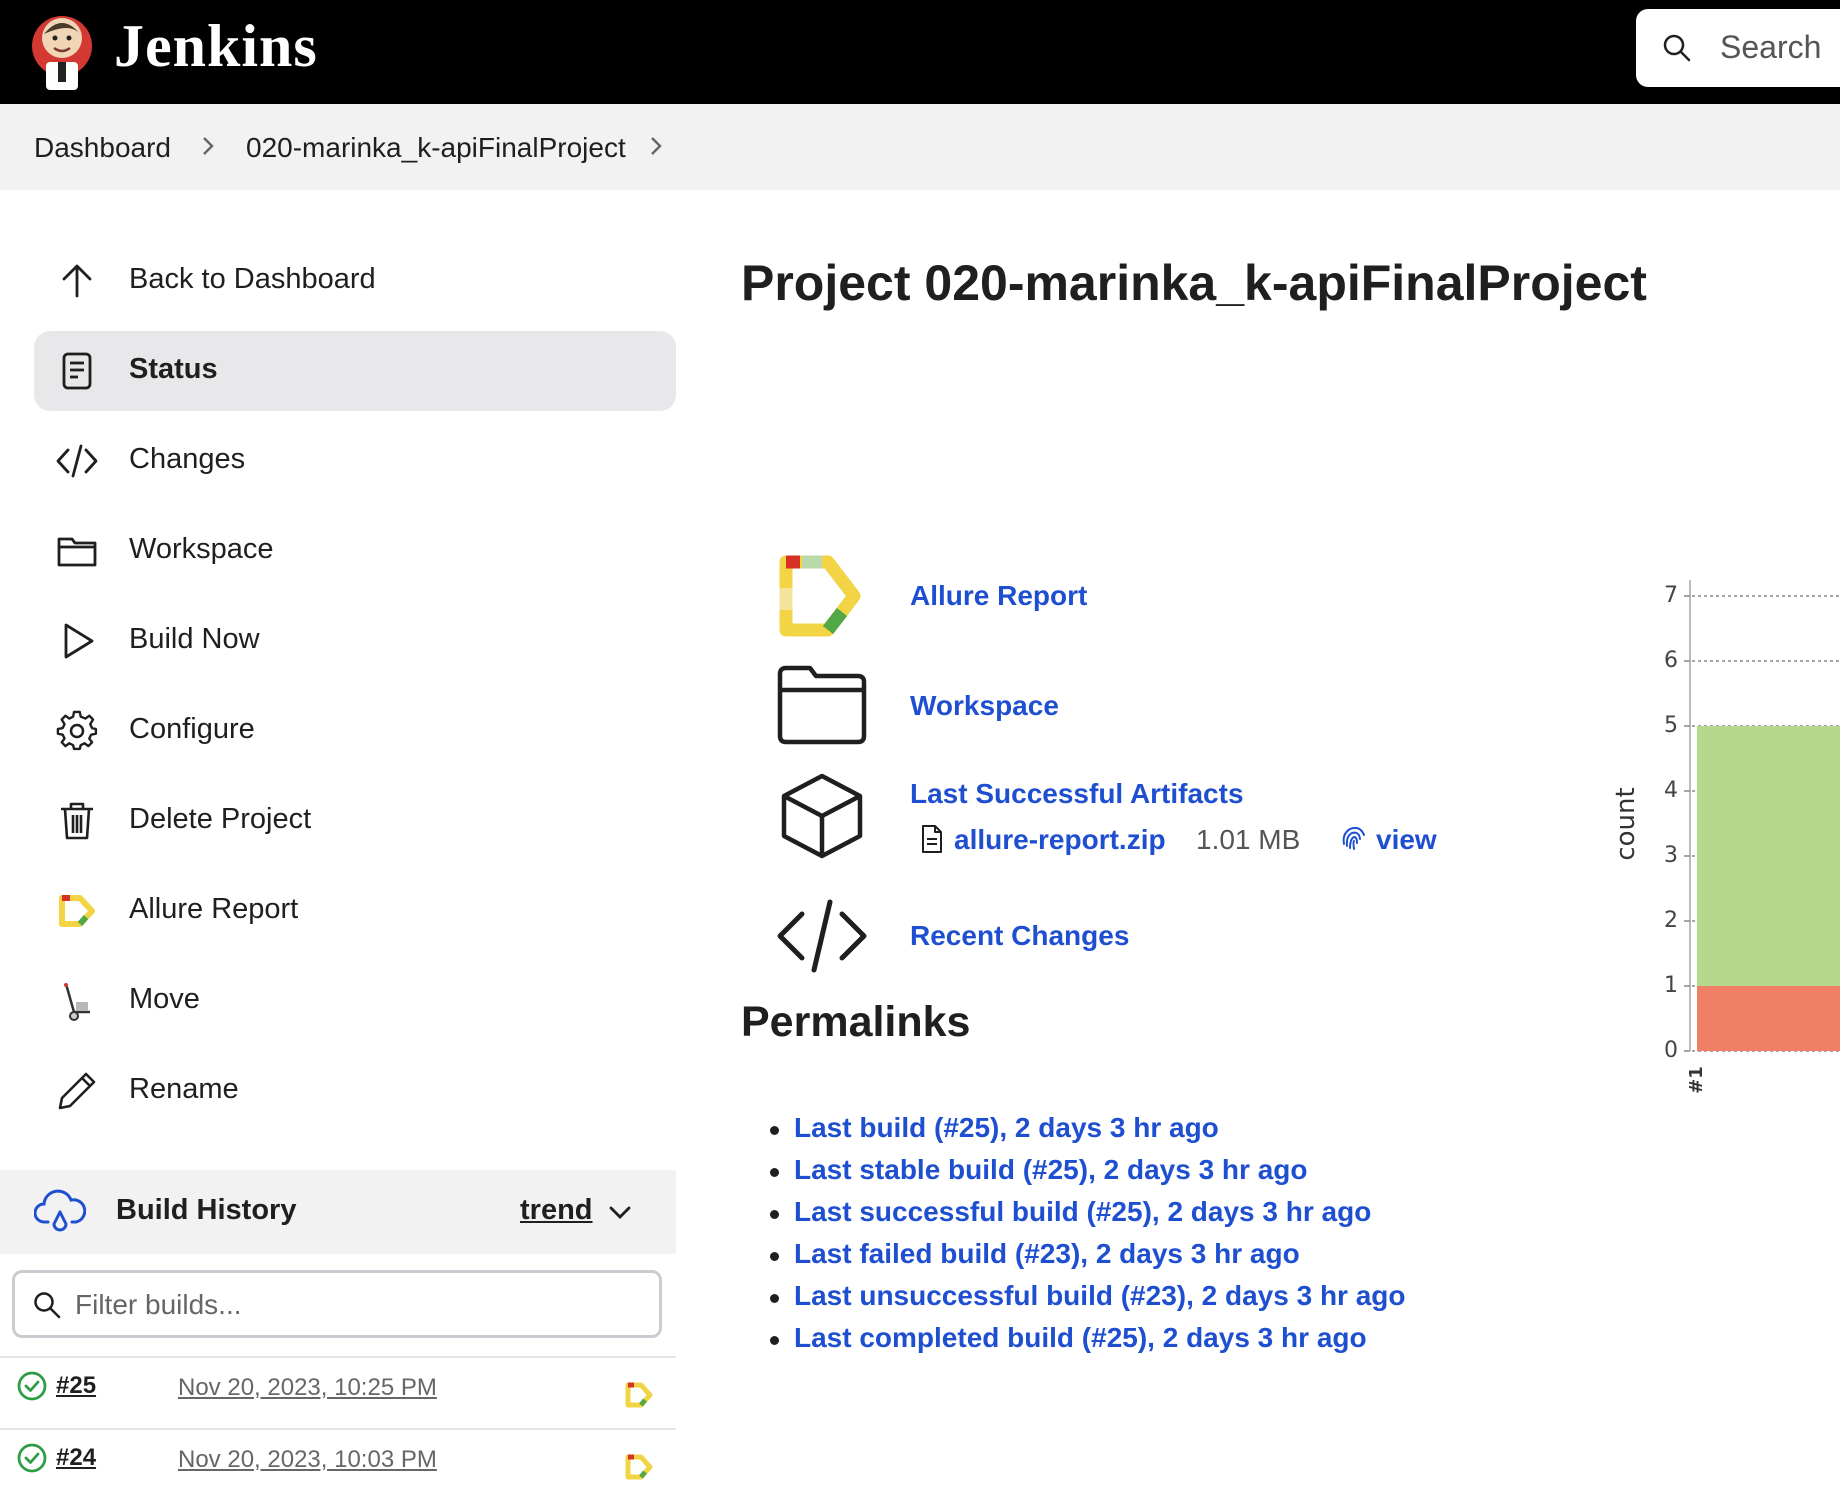 The width and height of the screenshot is (1840, 1502). Describe the element at coordinates (102, 148) in the screenshot. I see `breadcrumb-dashboard: Dashboard` at that location.